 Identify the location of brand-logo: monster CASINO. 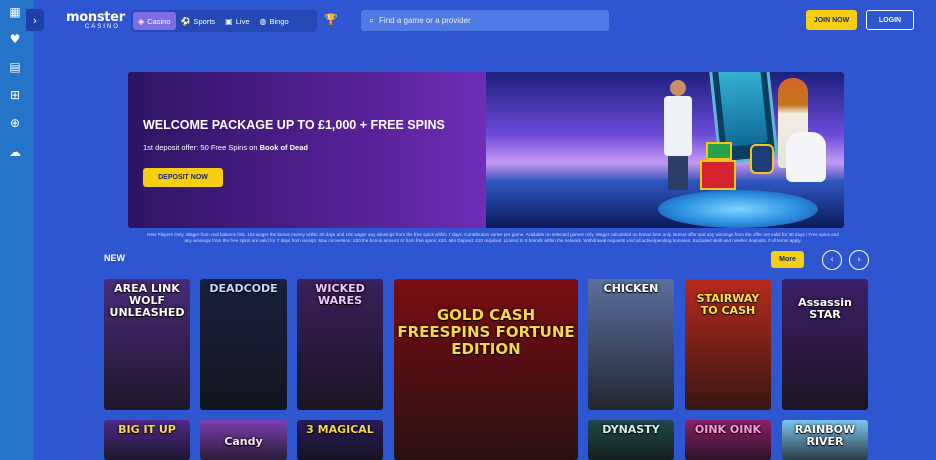
(95, 20).